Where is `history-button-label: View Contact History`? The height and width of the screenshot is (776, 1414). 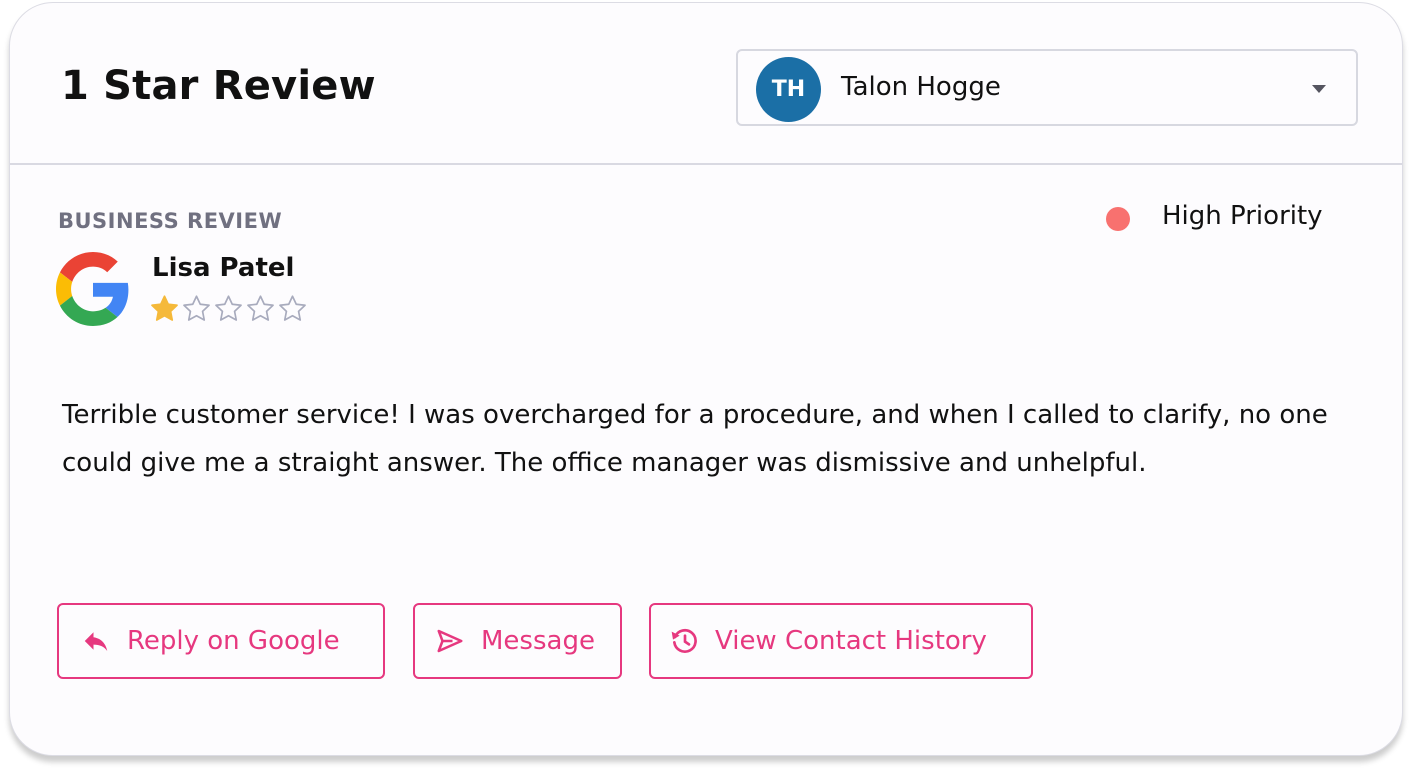
history-button-label: View Contact History is located at coordinates (851, 641).